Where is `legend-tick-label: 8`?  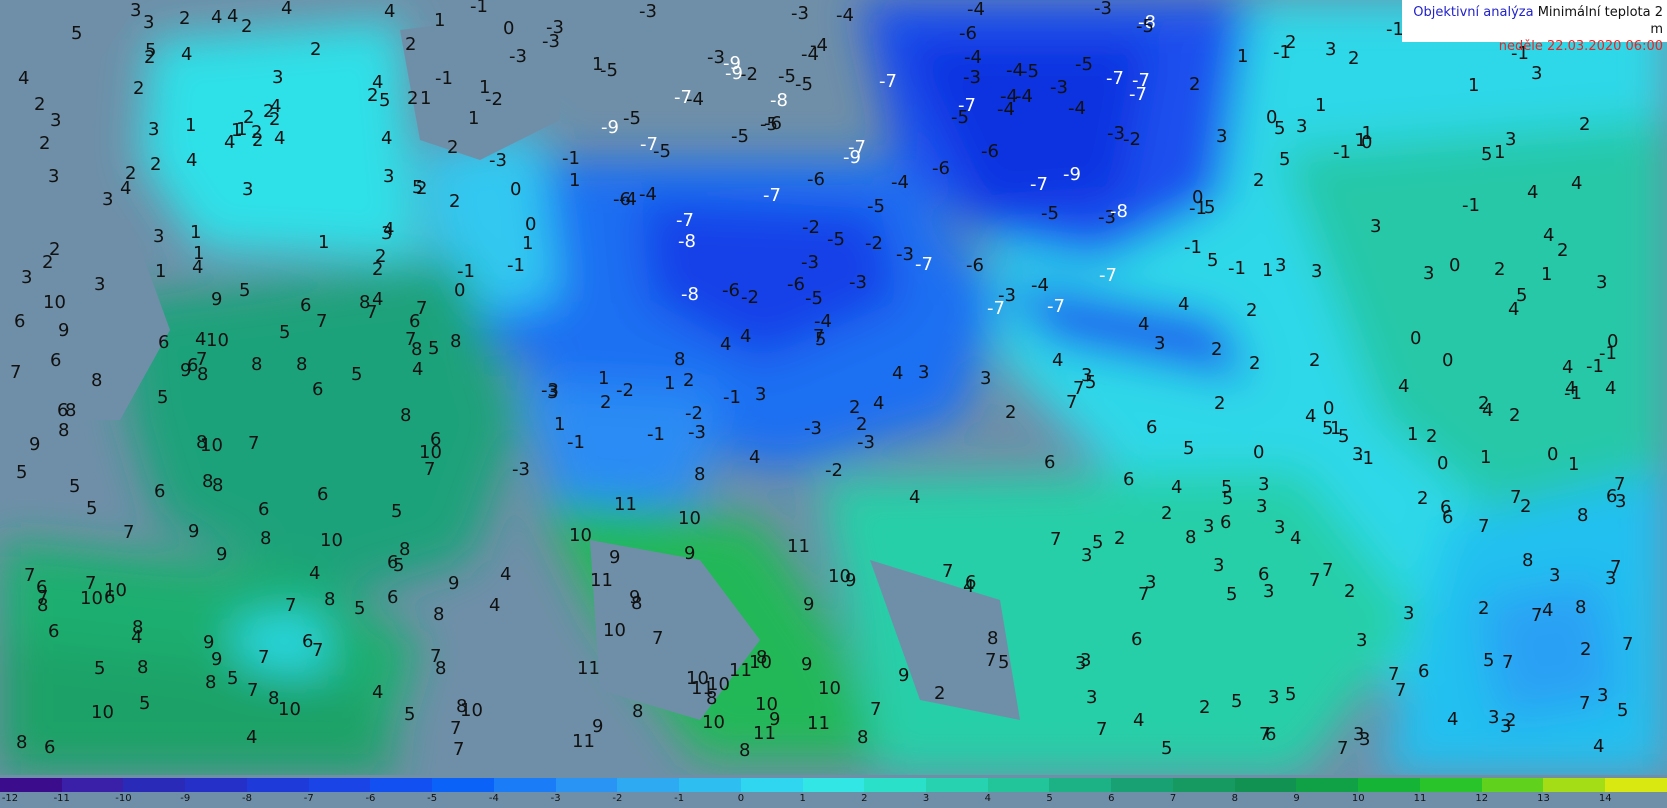
legend-tick-label: 8 is located at coordinates (1234, 798).